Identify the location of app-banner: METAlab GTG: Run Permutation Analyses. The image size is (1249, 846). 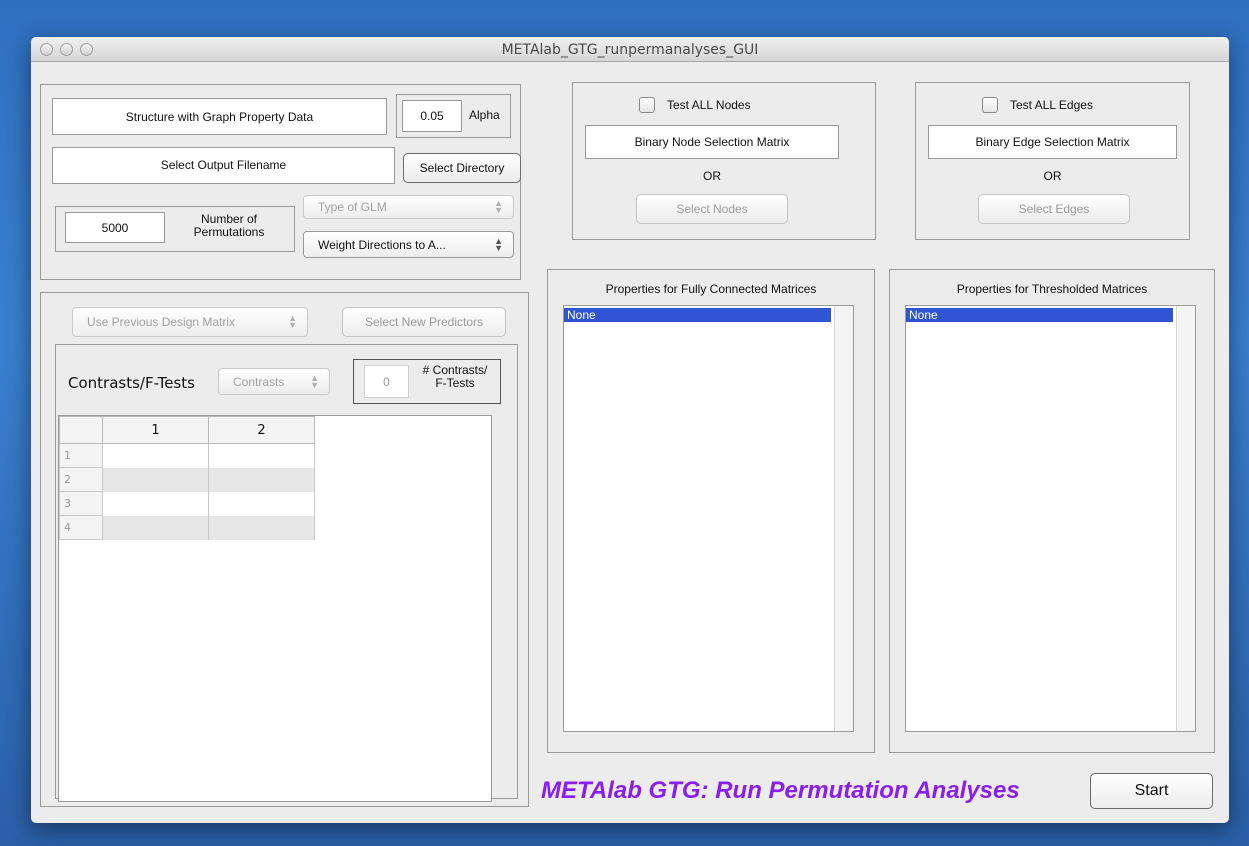
(780, 790).